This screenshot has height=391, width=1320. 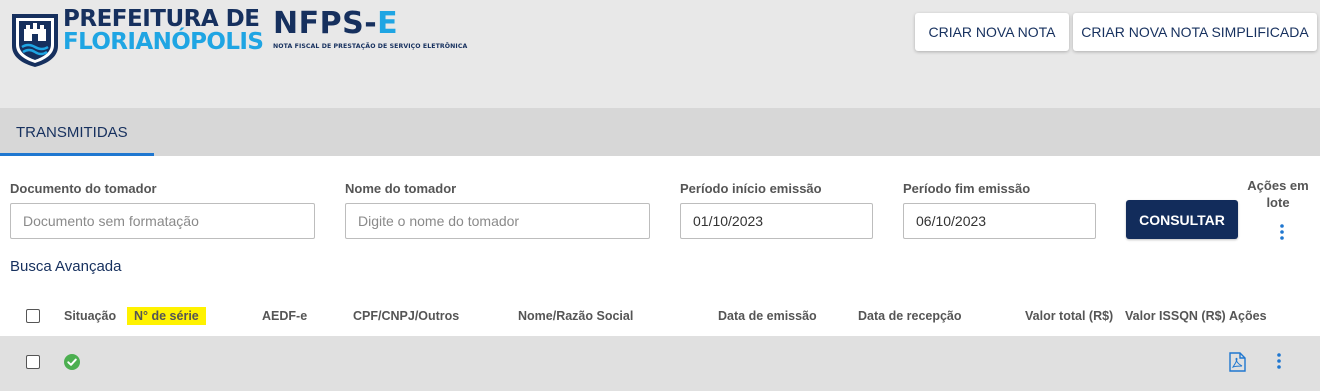 I want to click on documento-input, so click(x=162, y=221).